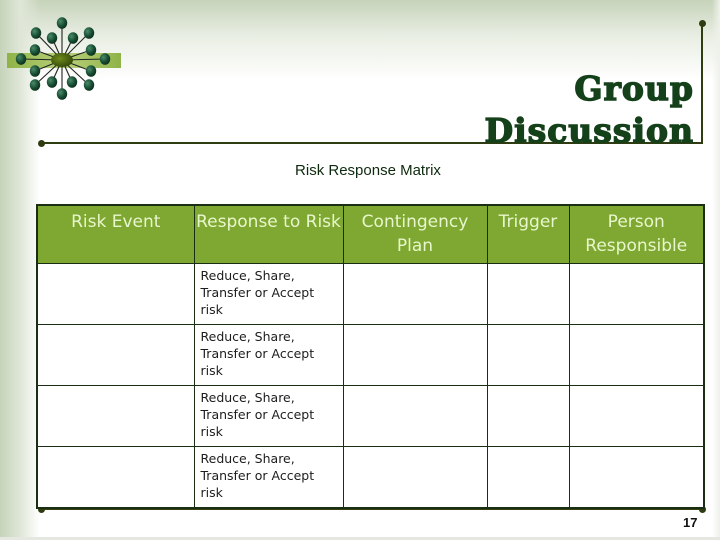 The width and height of the screenshot is (720, 540). Describe the element at coordinates (589, 130) in the screenshot. I see `title-line-2: Discussion` at that location.